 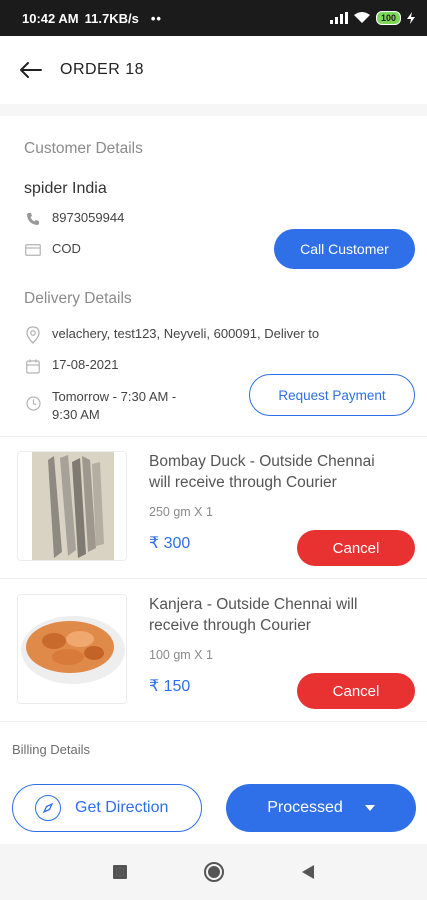 I want to click on customer-name: spider India, so click(x=65, y=188).